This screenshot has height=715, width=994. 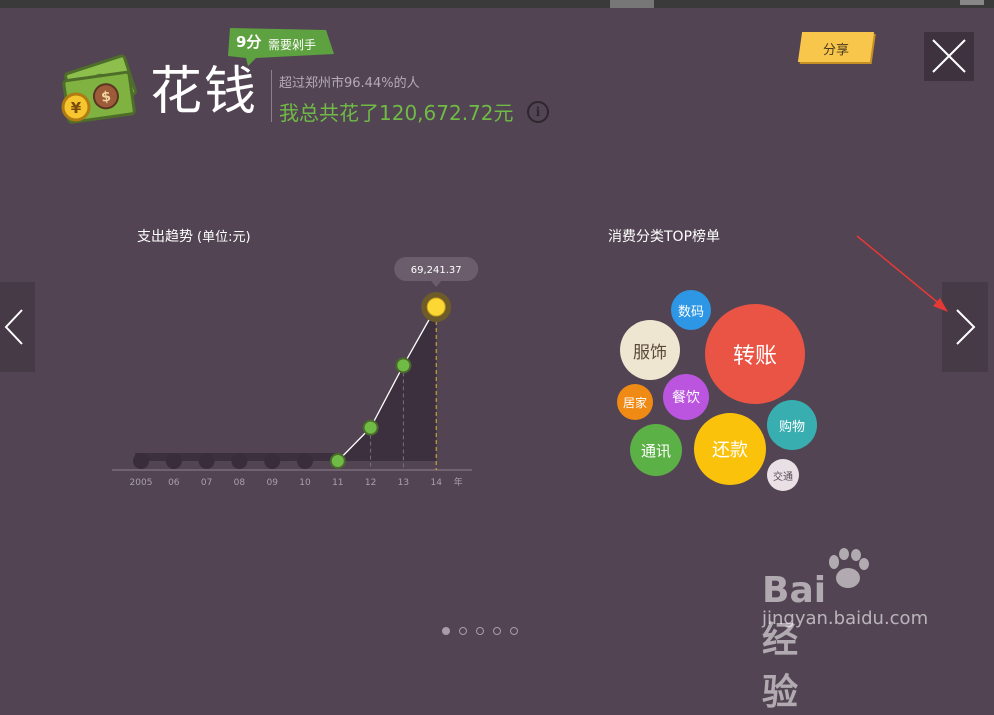 I want to click on category-bubble: 服饰, so click(x=650, y=350).